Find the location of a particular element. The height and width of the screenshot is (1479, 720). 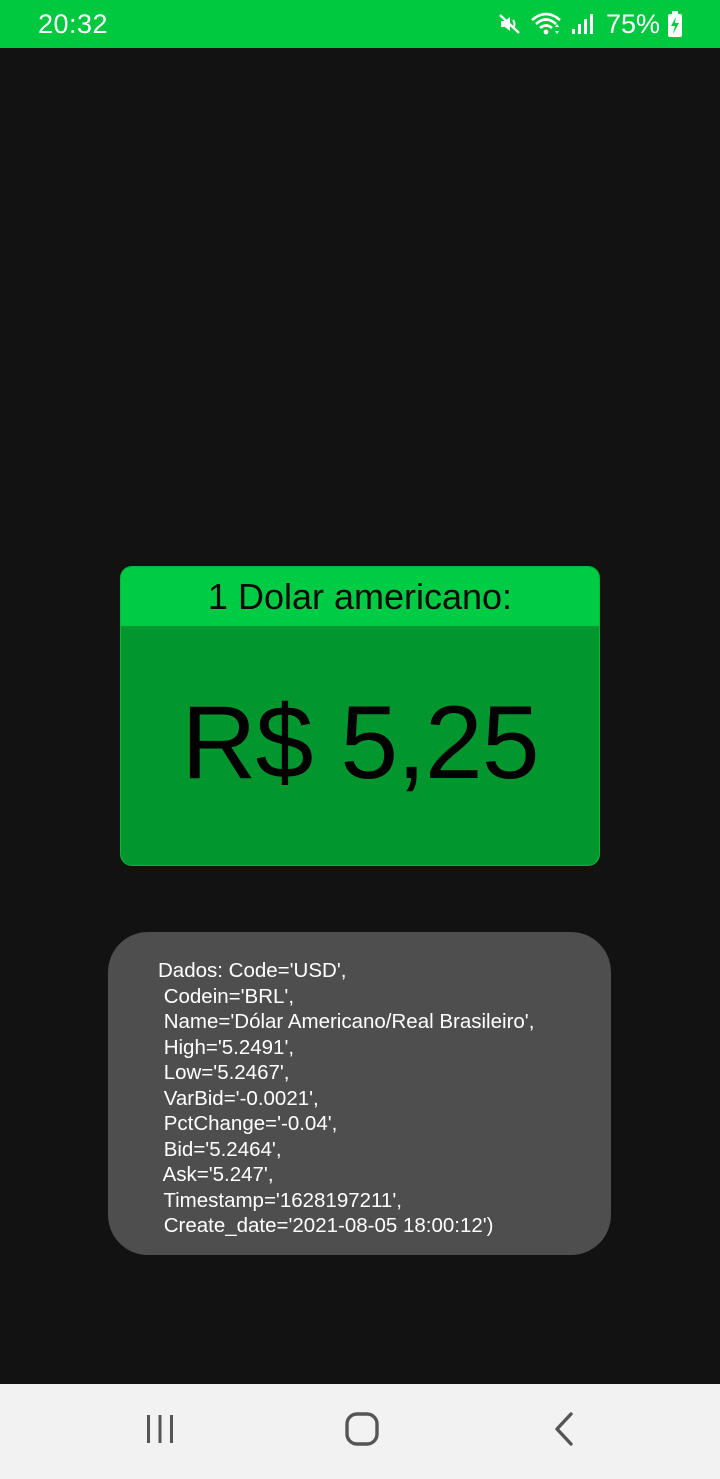

home-button is located at coordinates (362, 1431).